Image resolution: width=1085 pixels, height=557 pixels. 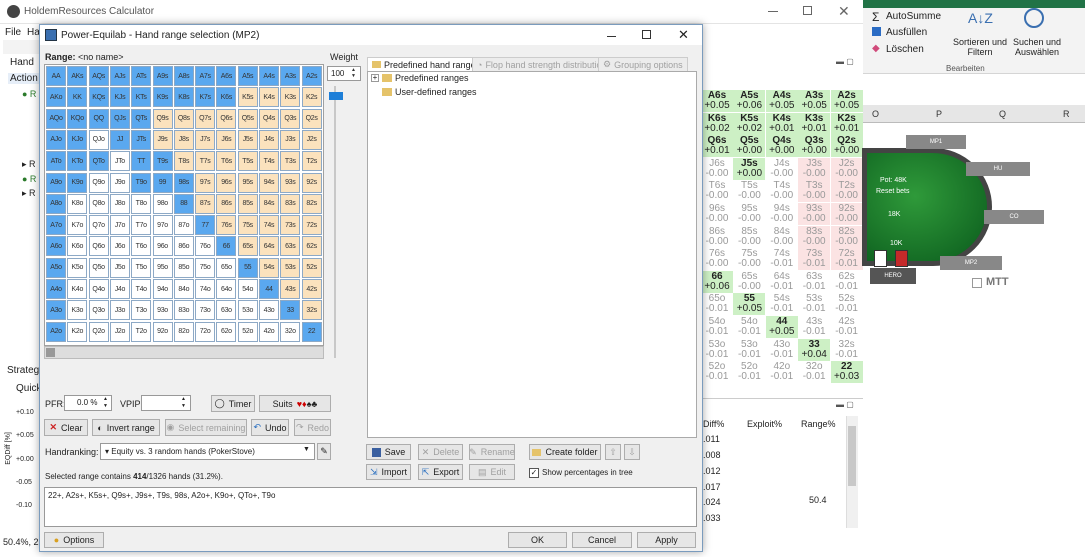 I want to click on export-button: ⇱ Export, so click(x=440, y=472).